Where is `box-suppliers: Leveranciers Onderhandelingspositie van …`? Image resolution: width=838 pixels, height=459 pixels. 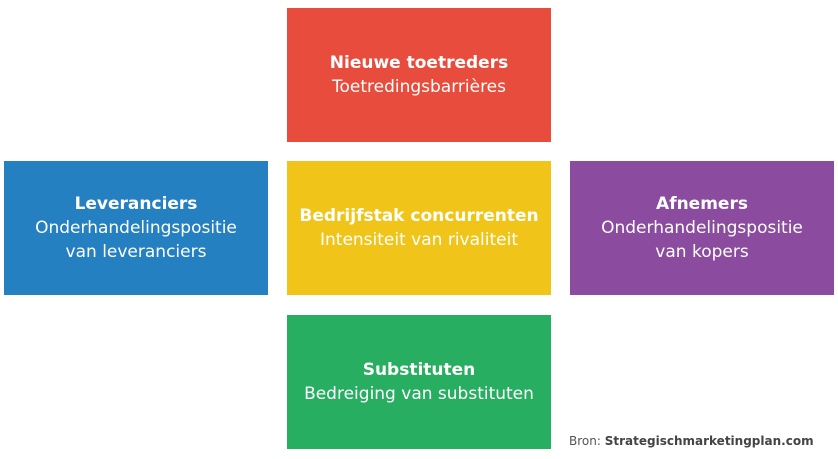 box-suppliers: Leveranciers Onderhandelingspositie van … is located at coordinates (136, 228).